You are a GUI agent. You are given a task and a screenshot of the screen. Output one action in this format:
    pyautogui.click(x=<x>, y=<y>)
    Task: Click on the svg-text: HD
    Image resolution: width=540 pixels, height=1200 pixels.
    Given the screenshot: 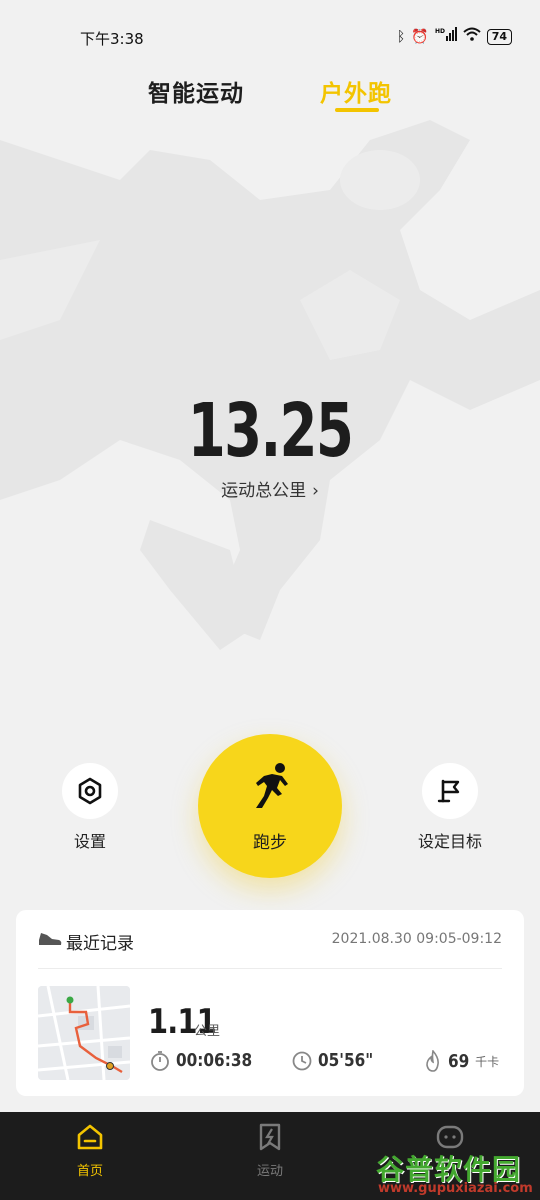 What is the action you would take?
    pyautogui.click(x=440, y=31)
    